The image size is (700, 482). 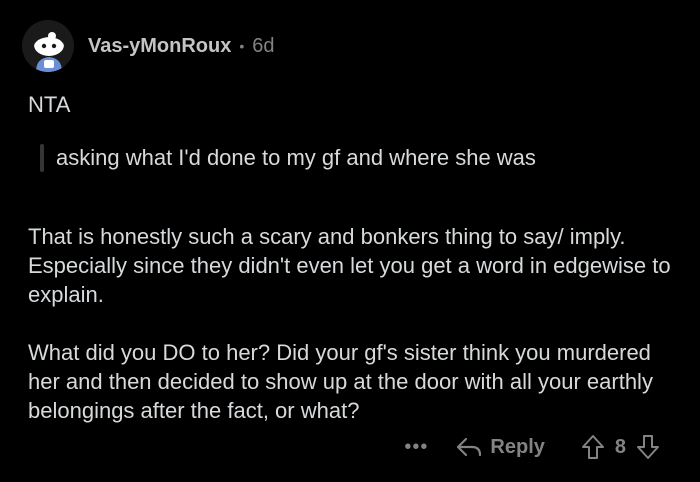 I want to click on reply-label: Reply, so click(x=517, y=446).